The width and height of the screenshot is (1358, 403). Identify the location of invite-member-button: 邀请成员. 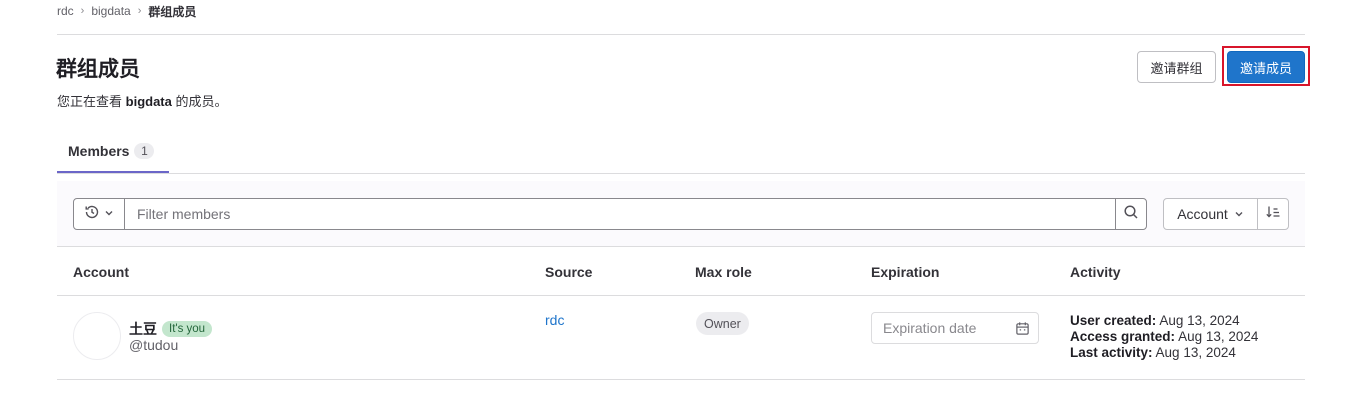
(1266, 67).